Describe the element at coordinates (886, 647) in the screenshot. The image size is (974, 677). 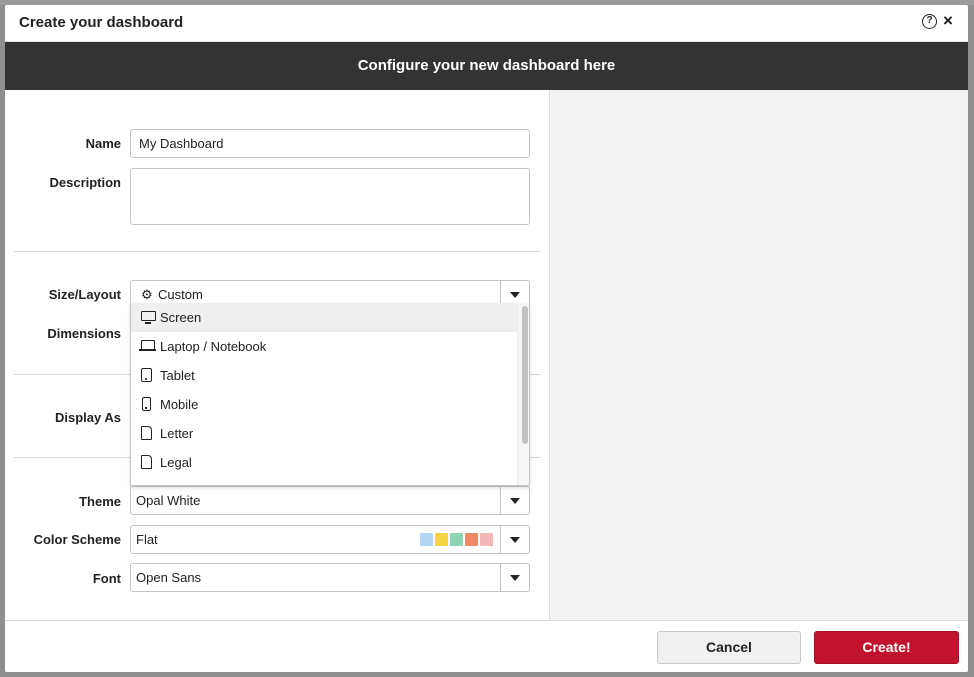
I see `create-button: Create!` at that location.